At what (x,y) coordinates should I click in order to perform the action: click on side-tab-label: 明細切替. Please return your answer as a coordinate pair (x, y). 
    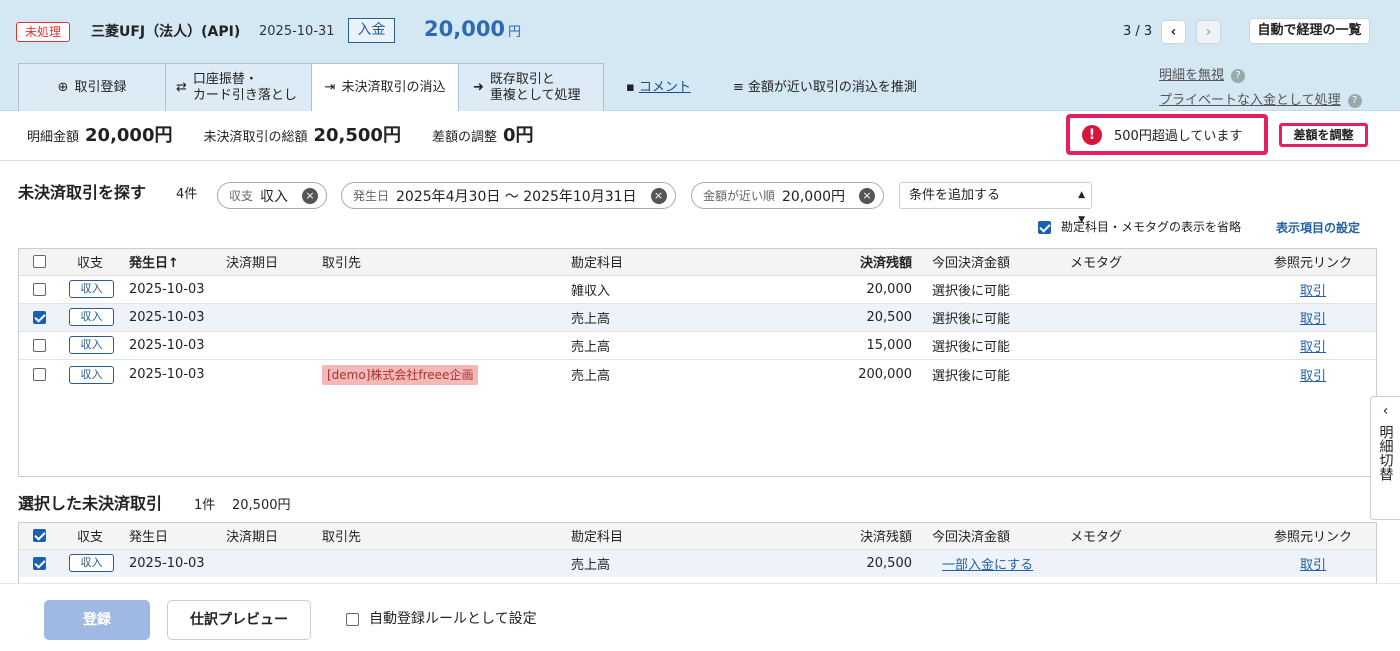
    Looking at the image, I should click on (1385, 453).